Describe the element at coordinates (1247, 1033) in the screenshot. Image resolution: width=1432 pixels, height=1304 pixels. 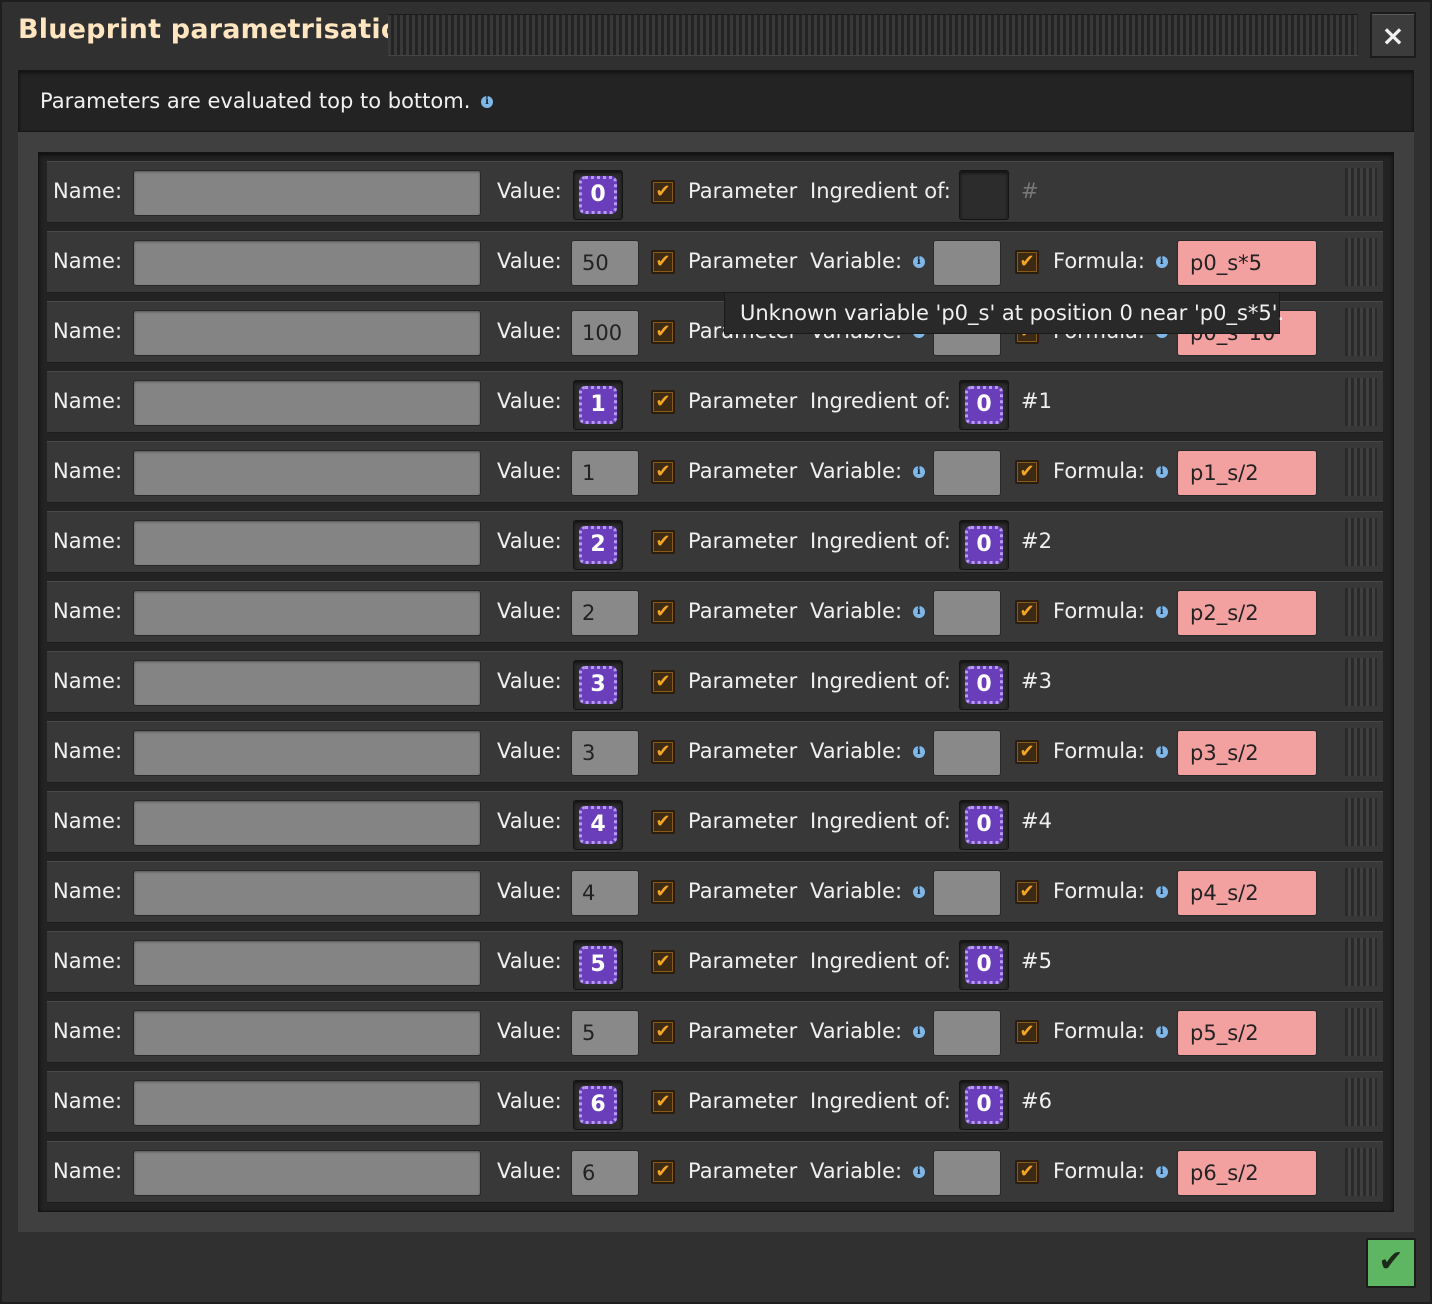
I see `formula-input: p5_s/2` at that location.